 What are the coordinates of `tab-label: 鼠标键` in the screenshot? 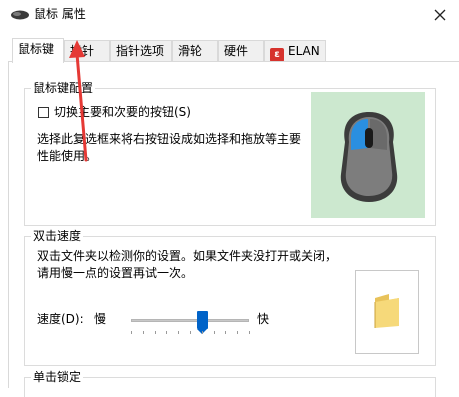 It's located at (36, 49).